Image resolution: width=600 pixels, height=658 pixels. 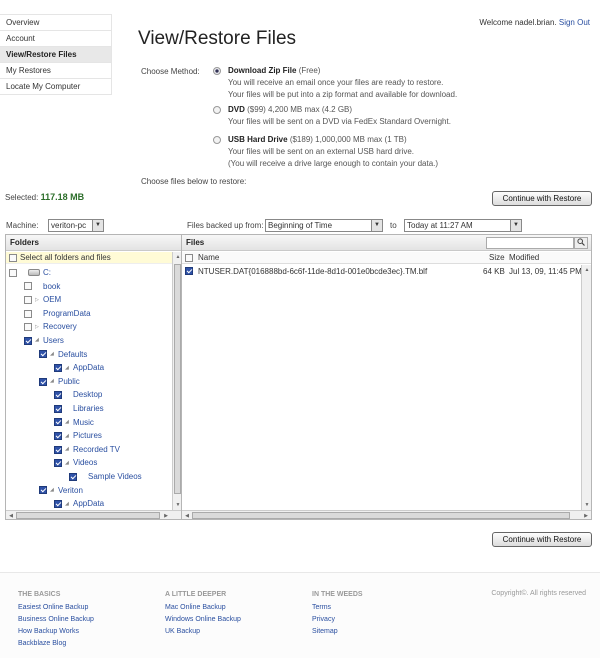 I want to click on folders-scroll-thumb, so click(x=177, y=379).